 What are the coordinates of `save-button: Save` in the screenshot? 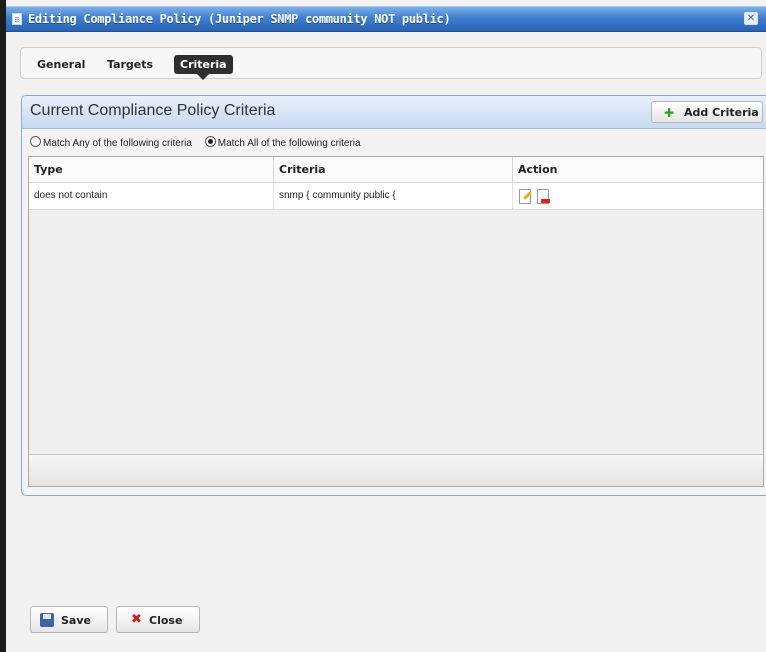 It's located at (69, 619).